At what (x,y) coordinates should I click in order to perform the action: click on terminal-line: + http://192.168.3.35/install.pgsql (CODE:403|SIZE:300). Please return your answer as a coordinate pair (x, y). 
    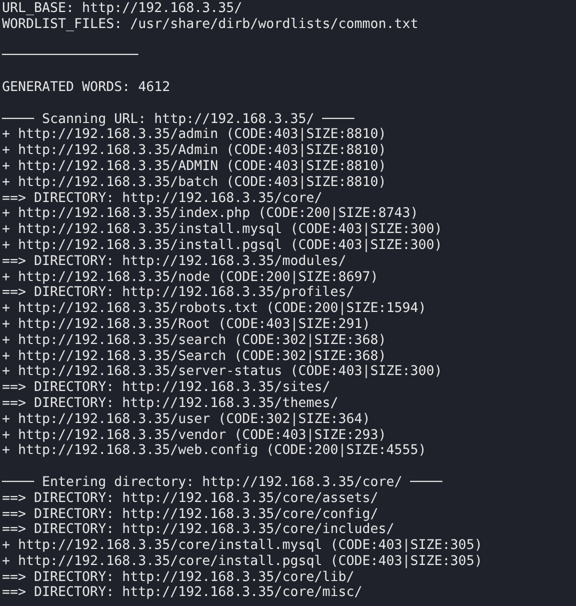
    Looking at the image, I should click on (222, 246).